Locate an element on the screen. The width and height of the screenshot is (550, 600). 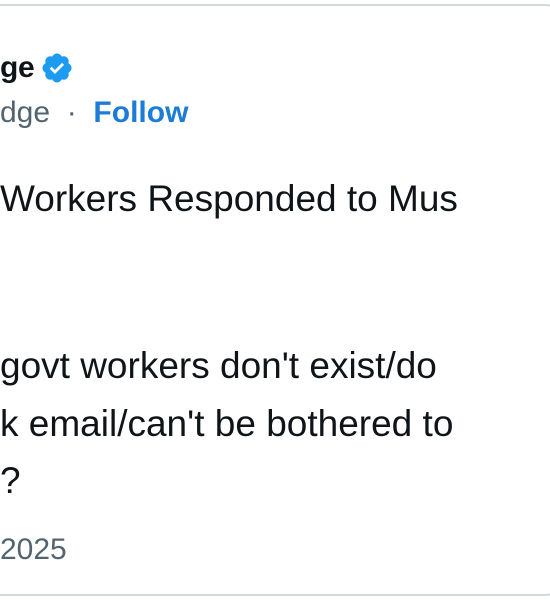
author-handle: dge is located at coordinates (25, 112).